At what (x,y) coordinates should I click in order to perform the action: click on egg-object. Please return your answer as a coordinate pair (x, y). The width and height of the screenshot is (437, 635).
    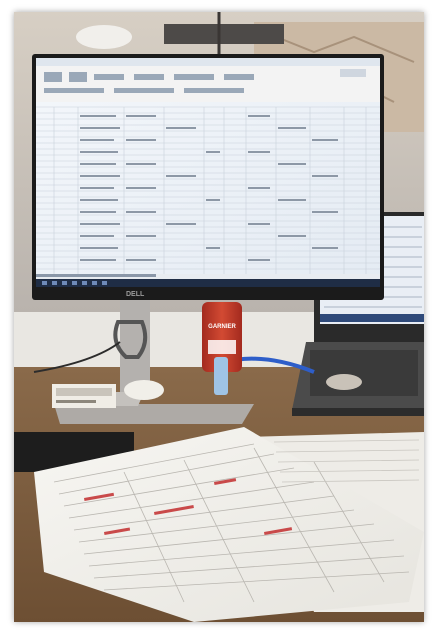
    Looking at the image, I should click on (144, 390).